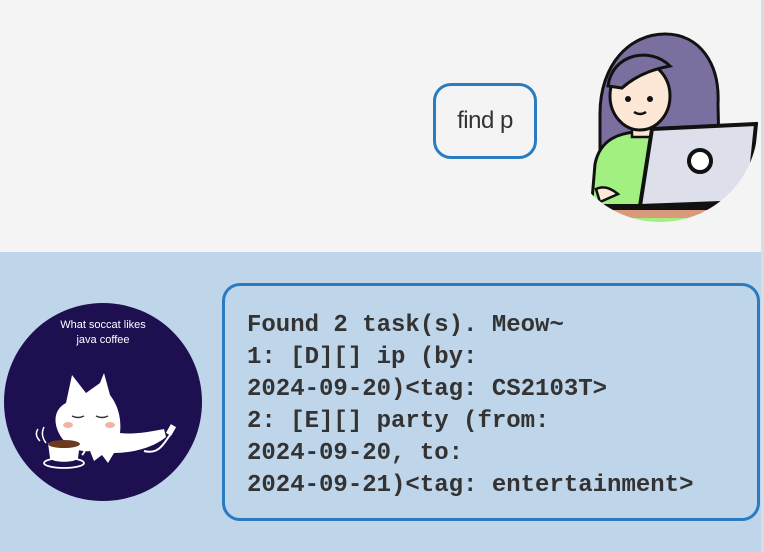  What do you see at coordinates (103, 402) in the screenshot?
I see `cat-drinking-coffee-icon: What soccat likes java coffee` at bounding box center [103, 402].